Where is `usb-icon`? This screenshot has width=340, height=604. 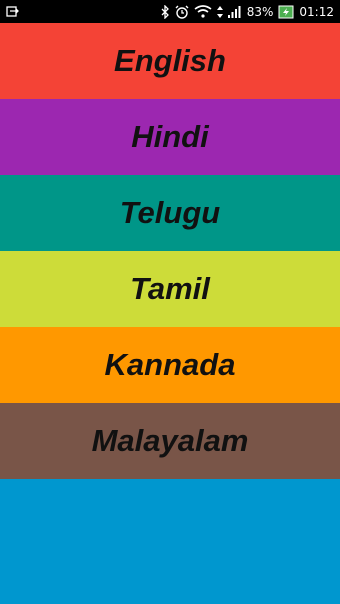 usb-icon is located at coordinates (13, 11).